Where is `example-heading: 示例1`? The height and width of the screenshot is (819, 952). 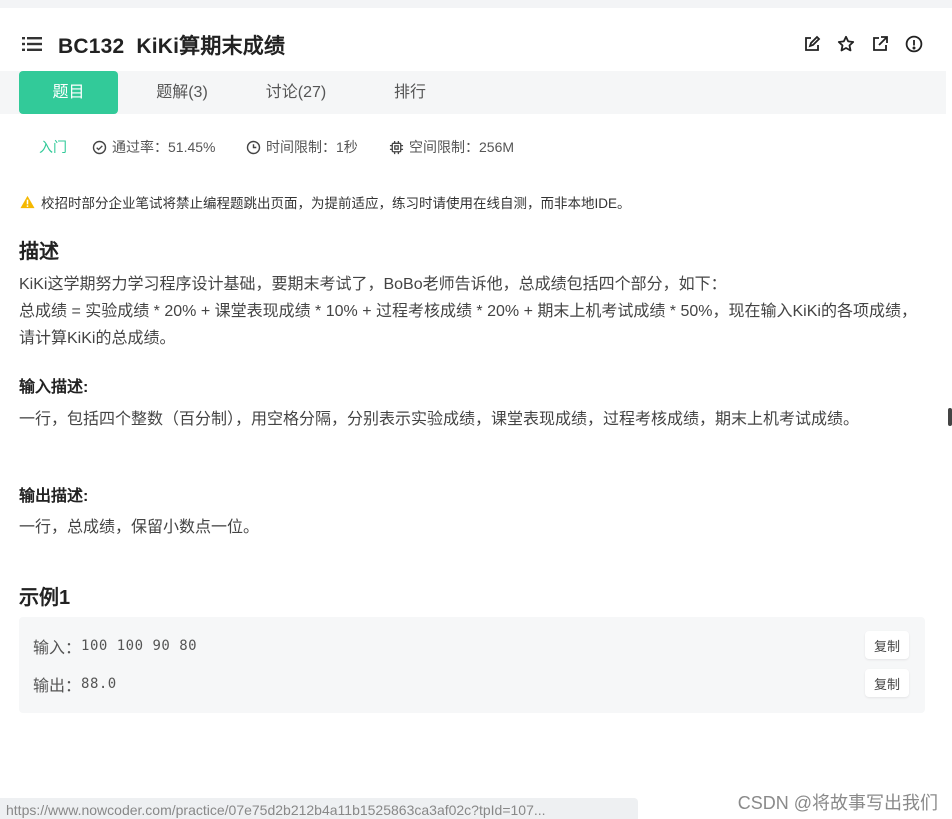
example-heading: 示例1 is located at coordinates (45, 598).